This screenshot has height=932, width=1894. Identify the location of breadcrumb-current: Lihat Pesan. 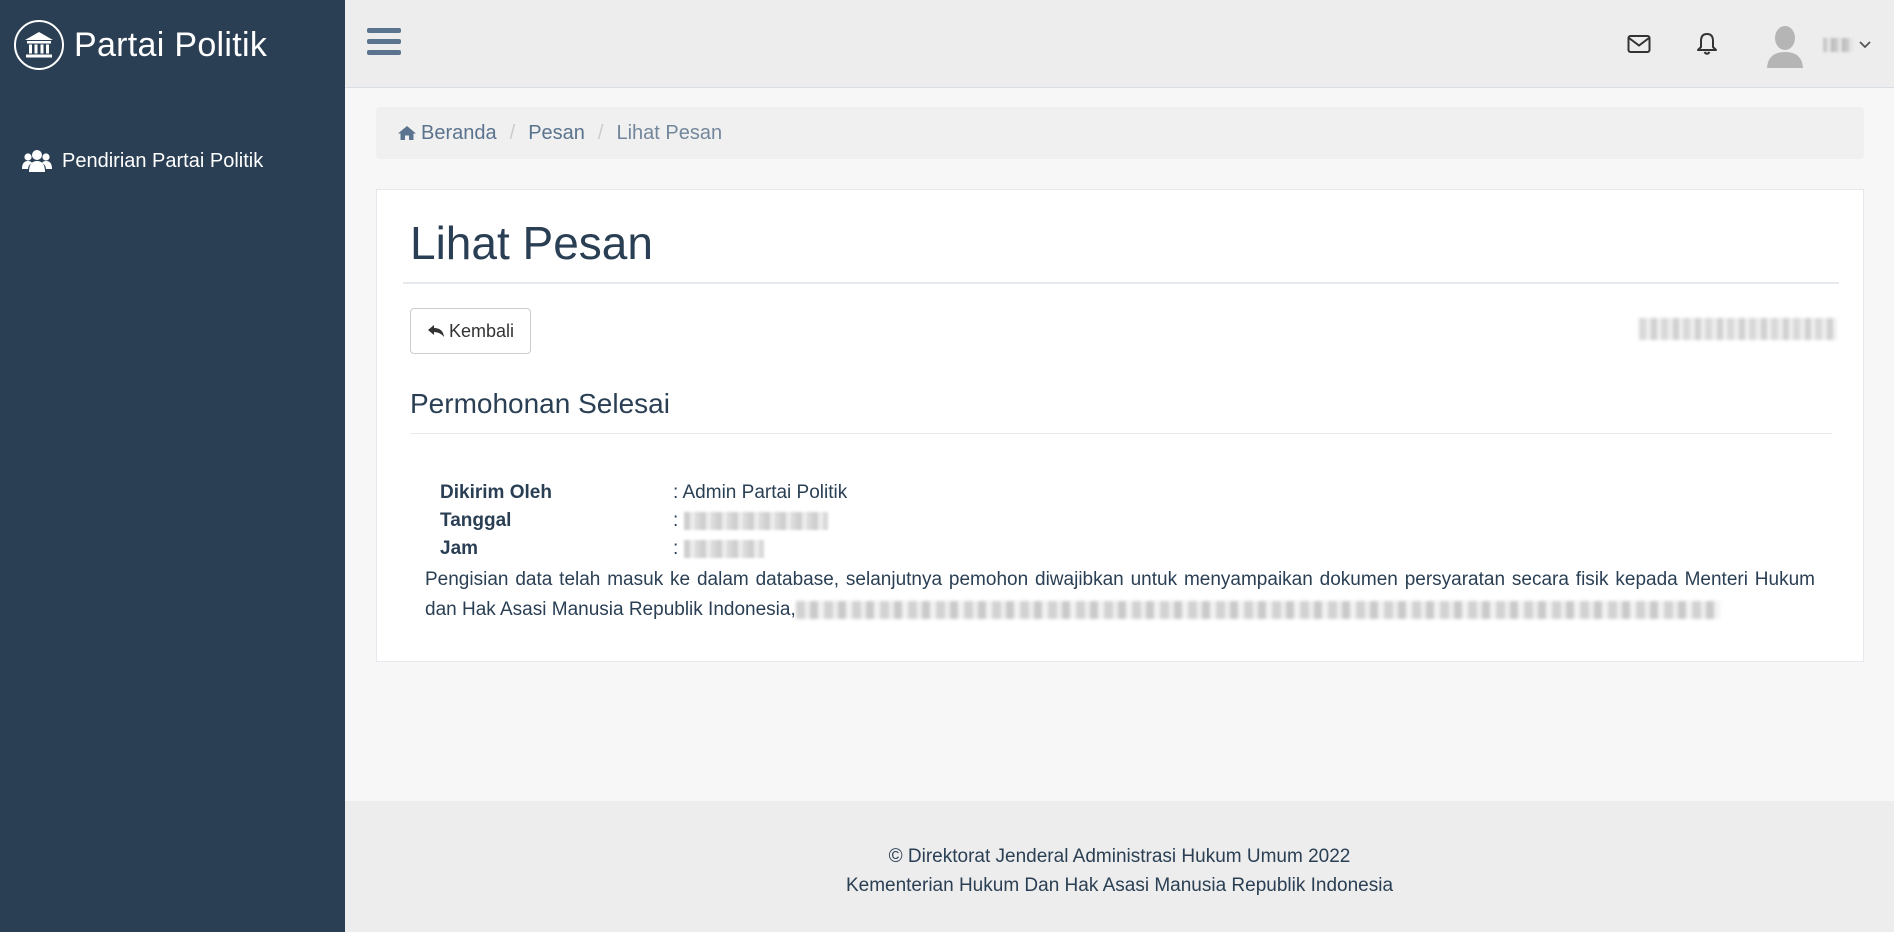
(669, 132).